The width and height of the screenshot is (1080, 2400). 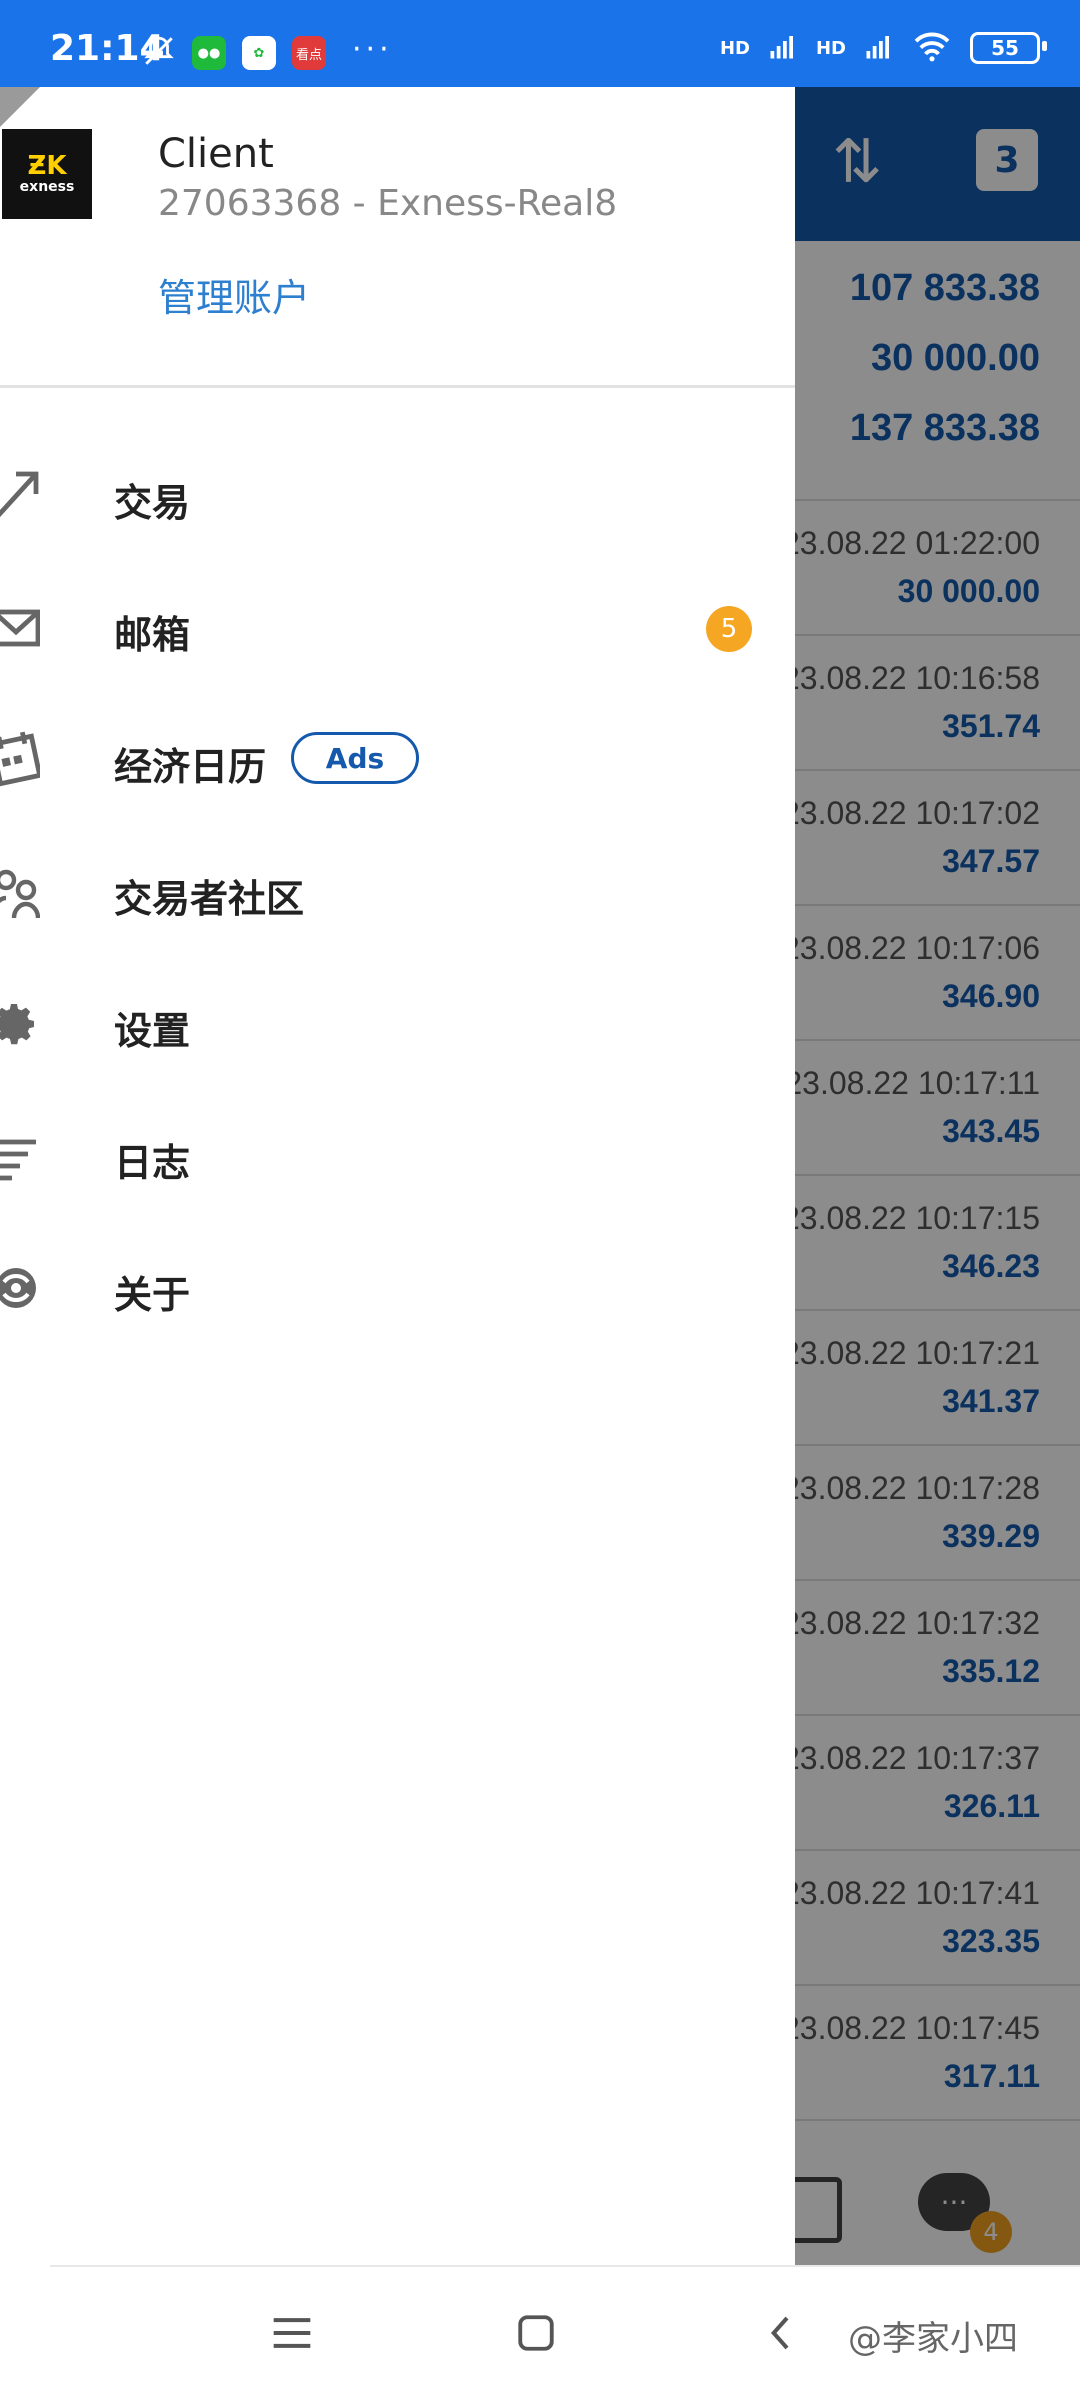 I want to click on journal-list-icon, so click(x=20, y=1156).